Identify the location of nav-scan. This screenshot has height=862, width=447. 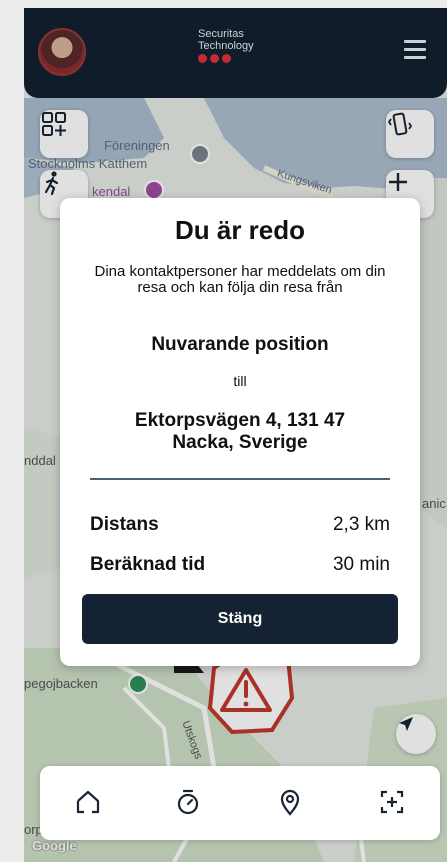
(392, 802).